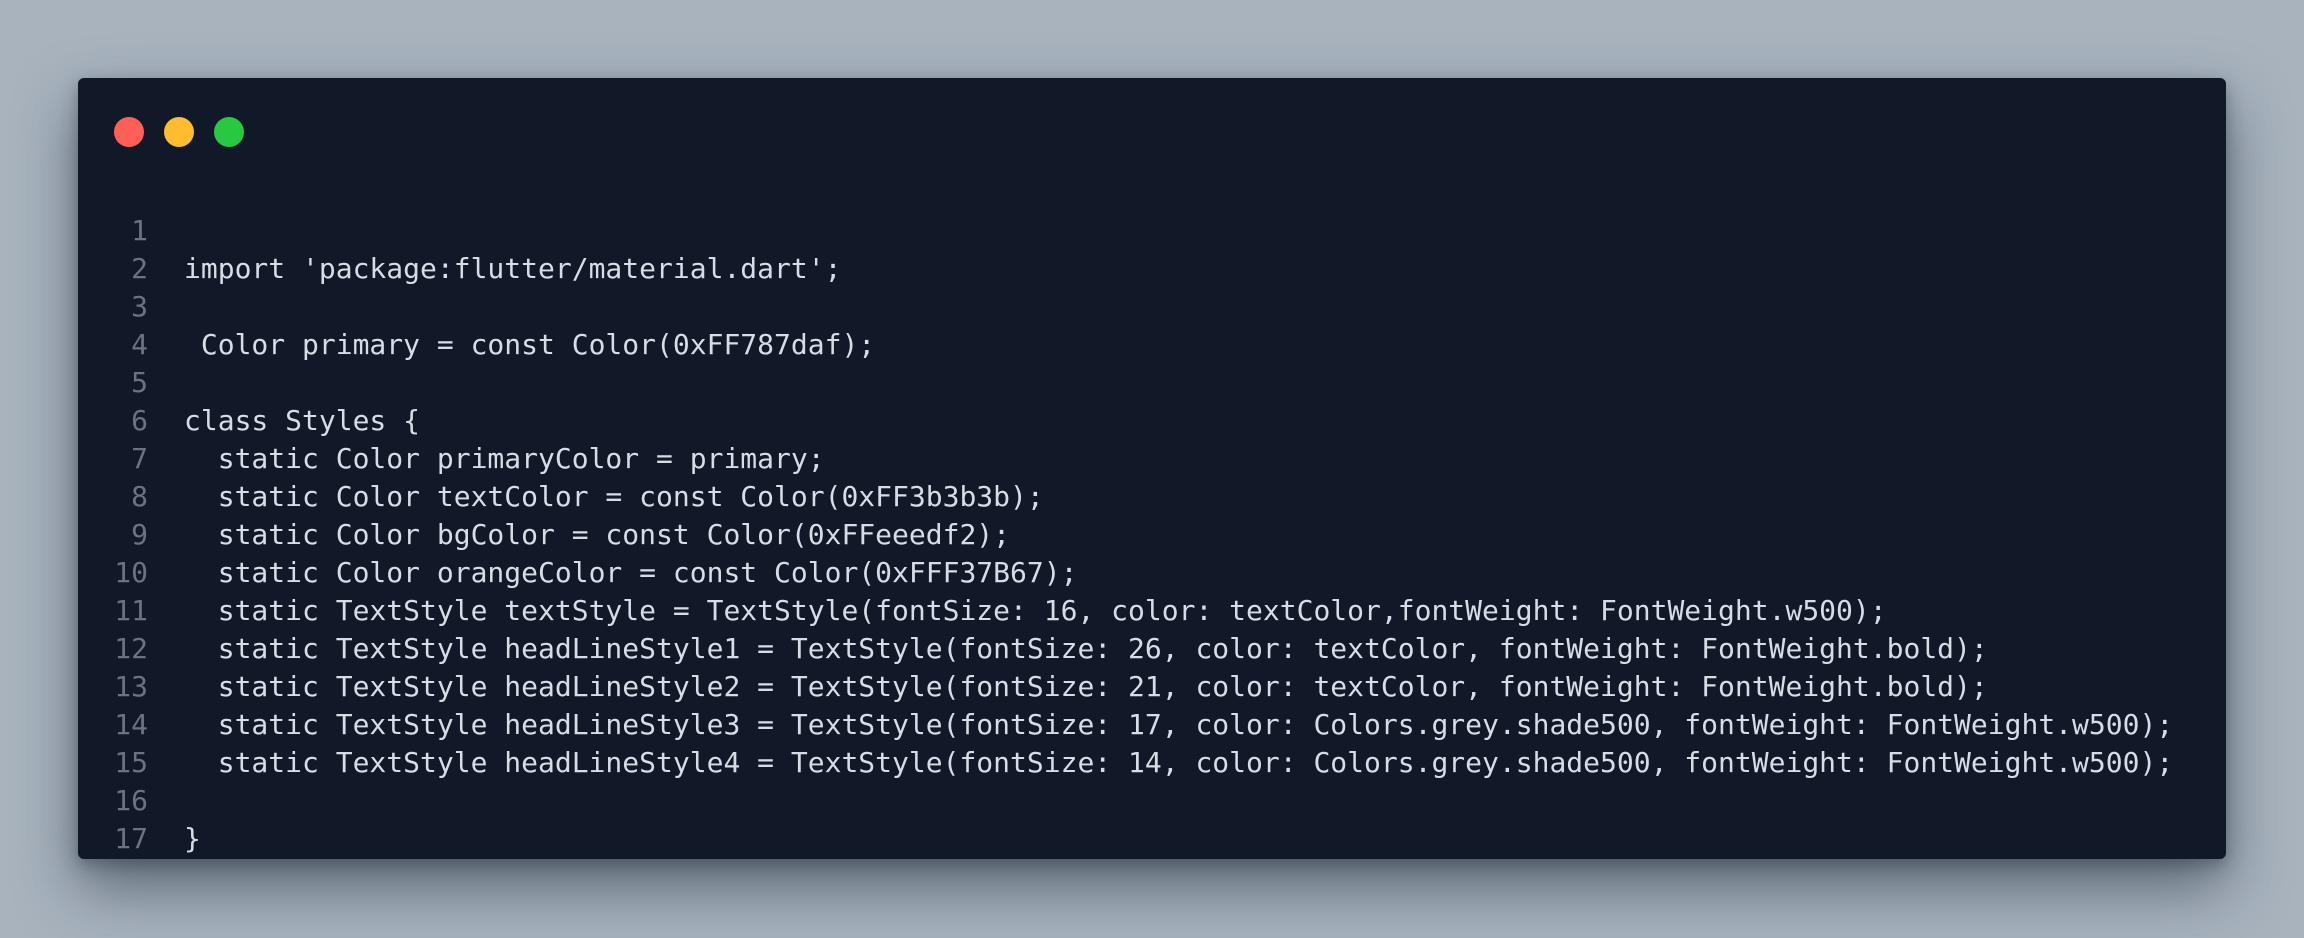  Describe the element at coordinates (179, 132) in the screenshot. I see `minimize-window-button` at that location.